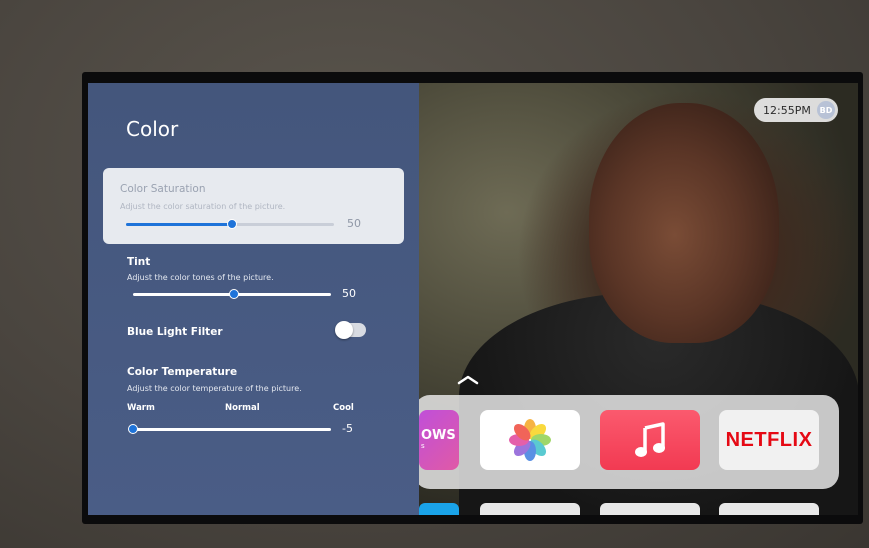 The height and width of the screenshot is (548, 869). I want to click on app-tile-music, so click(650, 440).